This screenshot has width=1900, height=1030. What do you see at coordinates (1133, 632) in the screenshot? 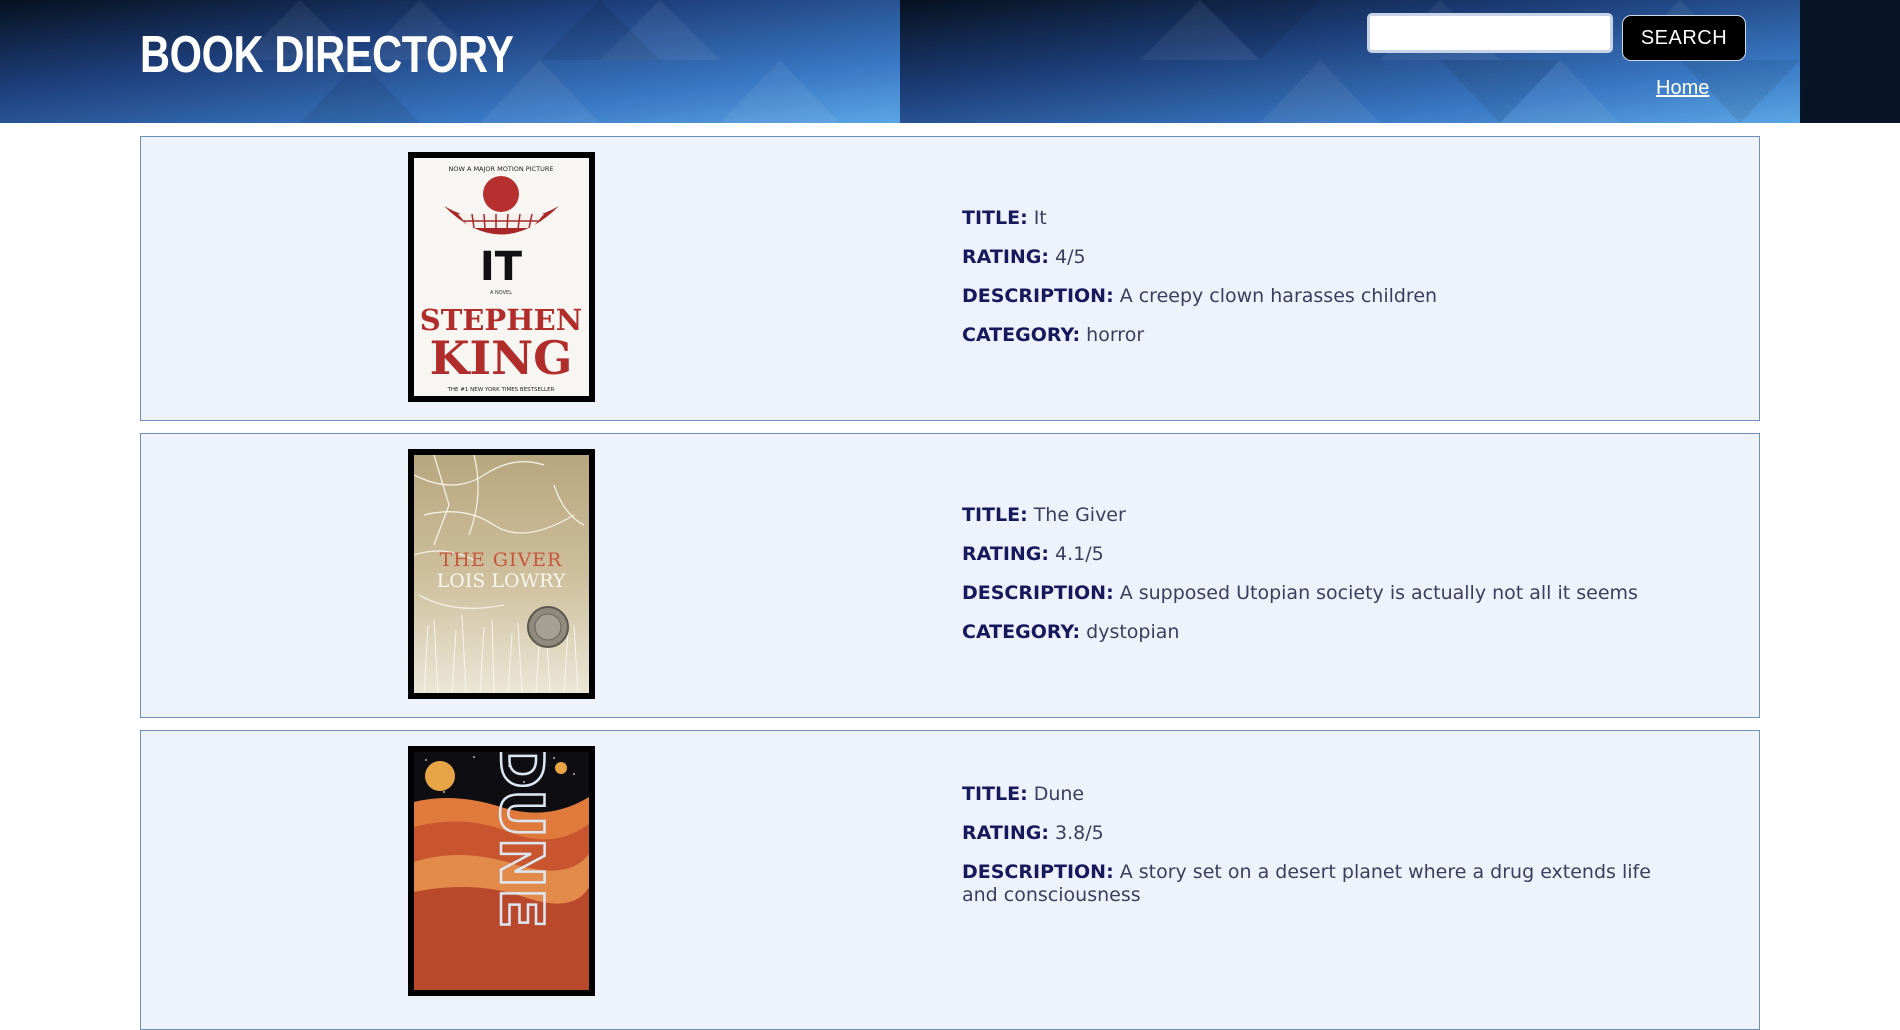
I see `book-category-value: dystopian` at bounding box center [1133, 632].